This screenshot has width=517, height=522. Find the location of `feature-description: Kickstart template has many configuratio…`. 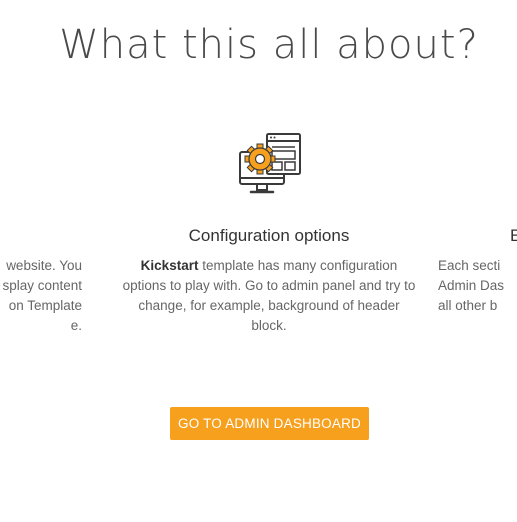

feature-description: Kickstart template has many configuratio… is located at coordinates (269, 296).